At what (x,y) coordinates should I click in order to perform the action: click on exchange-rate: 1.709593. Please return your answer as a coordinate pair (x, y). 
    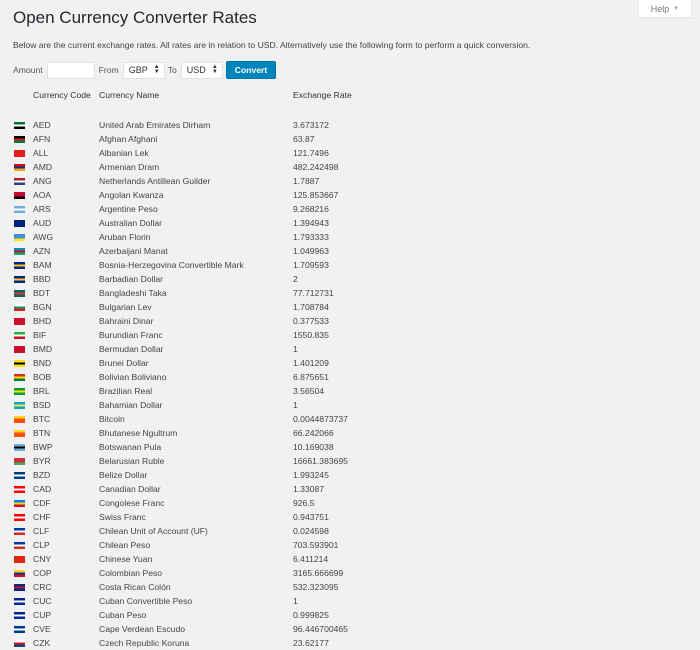
    Looking at the image, I should click on (311, 265).